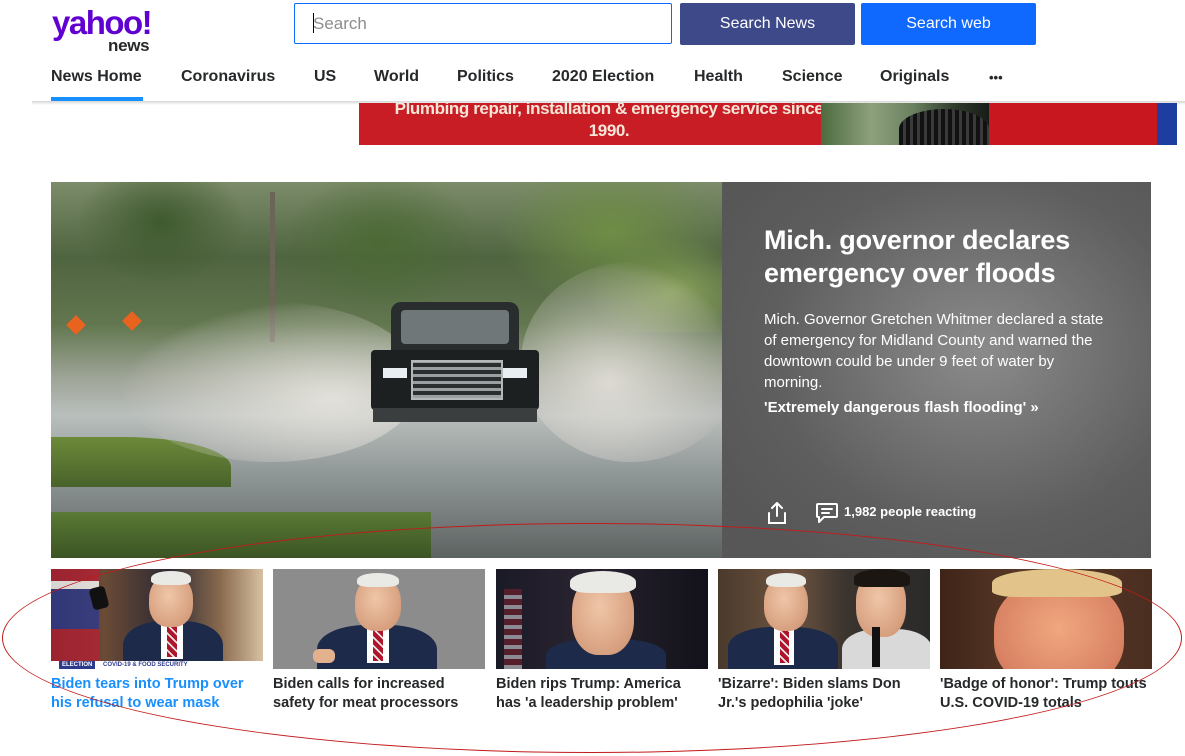  What do you see at coordinates (812, 77) in the screenshot?
I see `nav-item-science: Science` at bounding box center [812, 77].